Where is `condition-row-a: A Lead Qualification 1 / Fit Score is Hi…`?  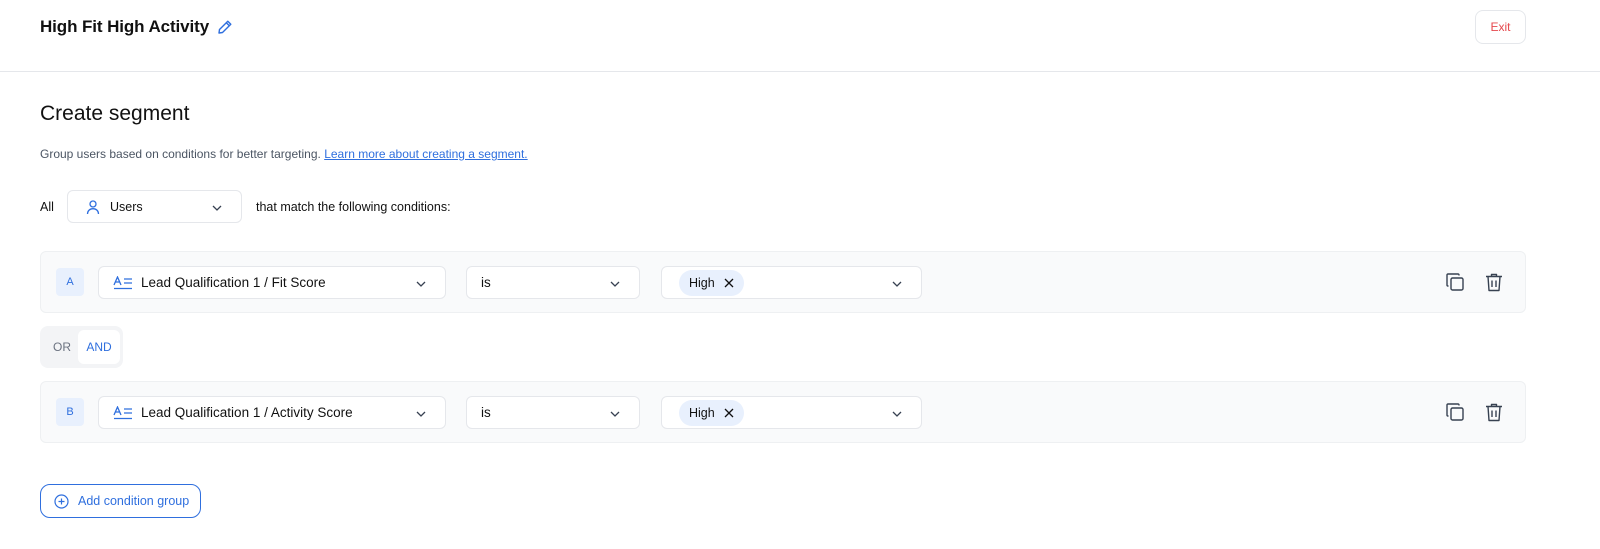
condition-row-a: A Lead Qualification 1 / Fit Score is Hi… is located at coordinates (783, 282).